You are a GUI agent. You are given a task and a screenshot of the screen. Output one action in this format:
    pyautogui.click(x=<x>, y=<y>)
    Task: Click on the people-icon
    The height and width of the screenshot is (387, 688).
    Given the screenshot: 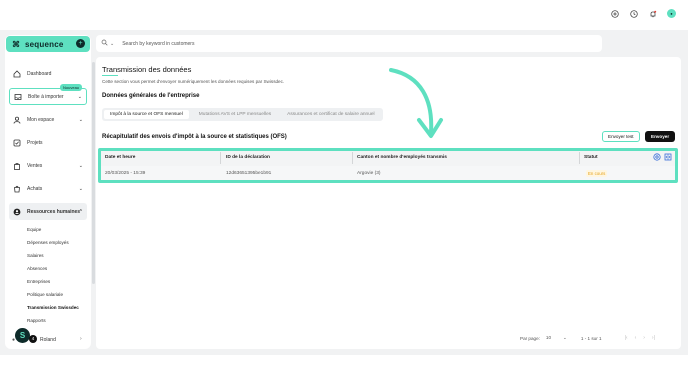 What is the action you would take?
    pyautogui.click(x=17, y=212)
    